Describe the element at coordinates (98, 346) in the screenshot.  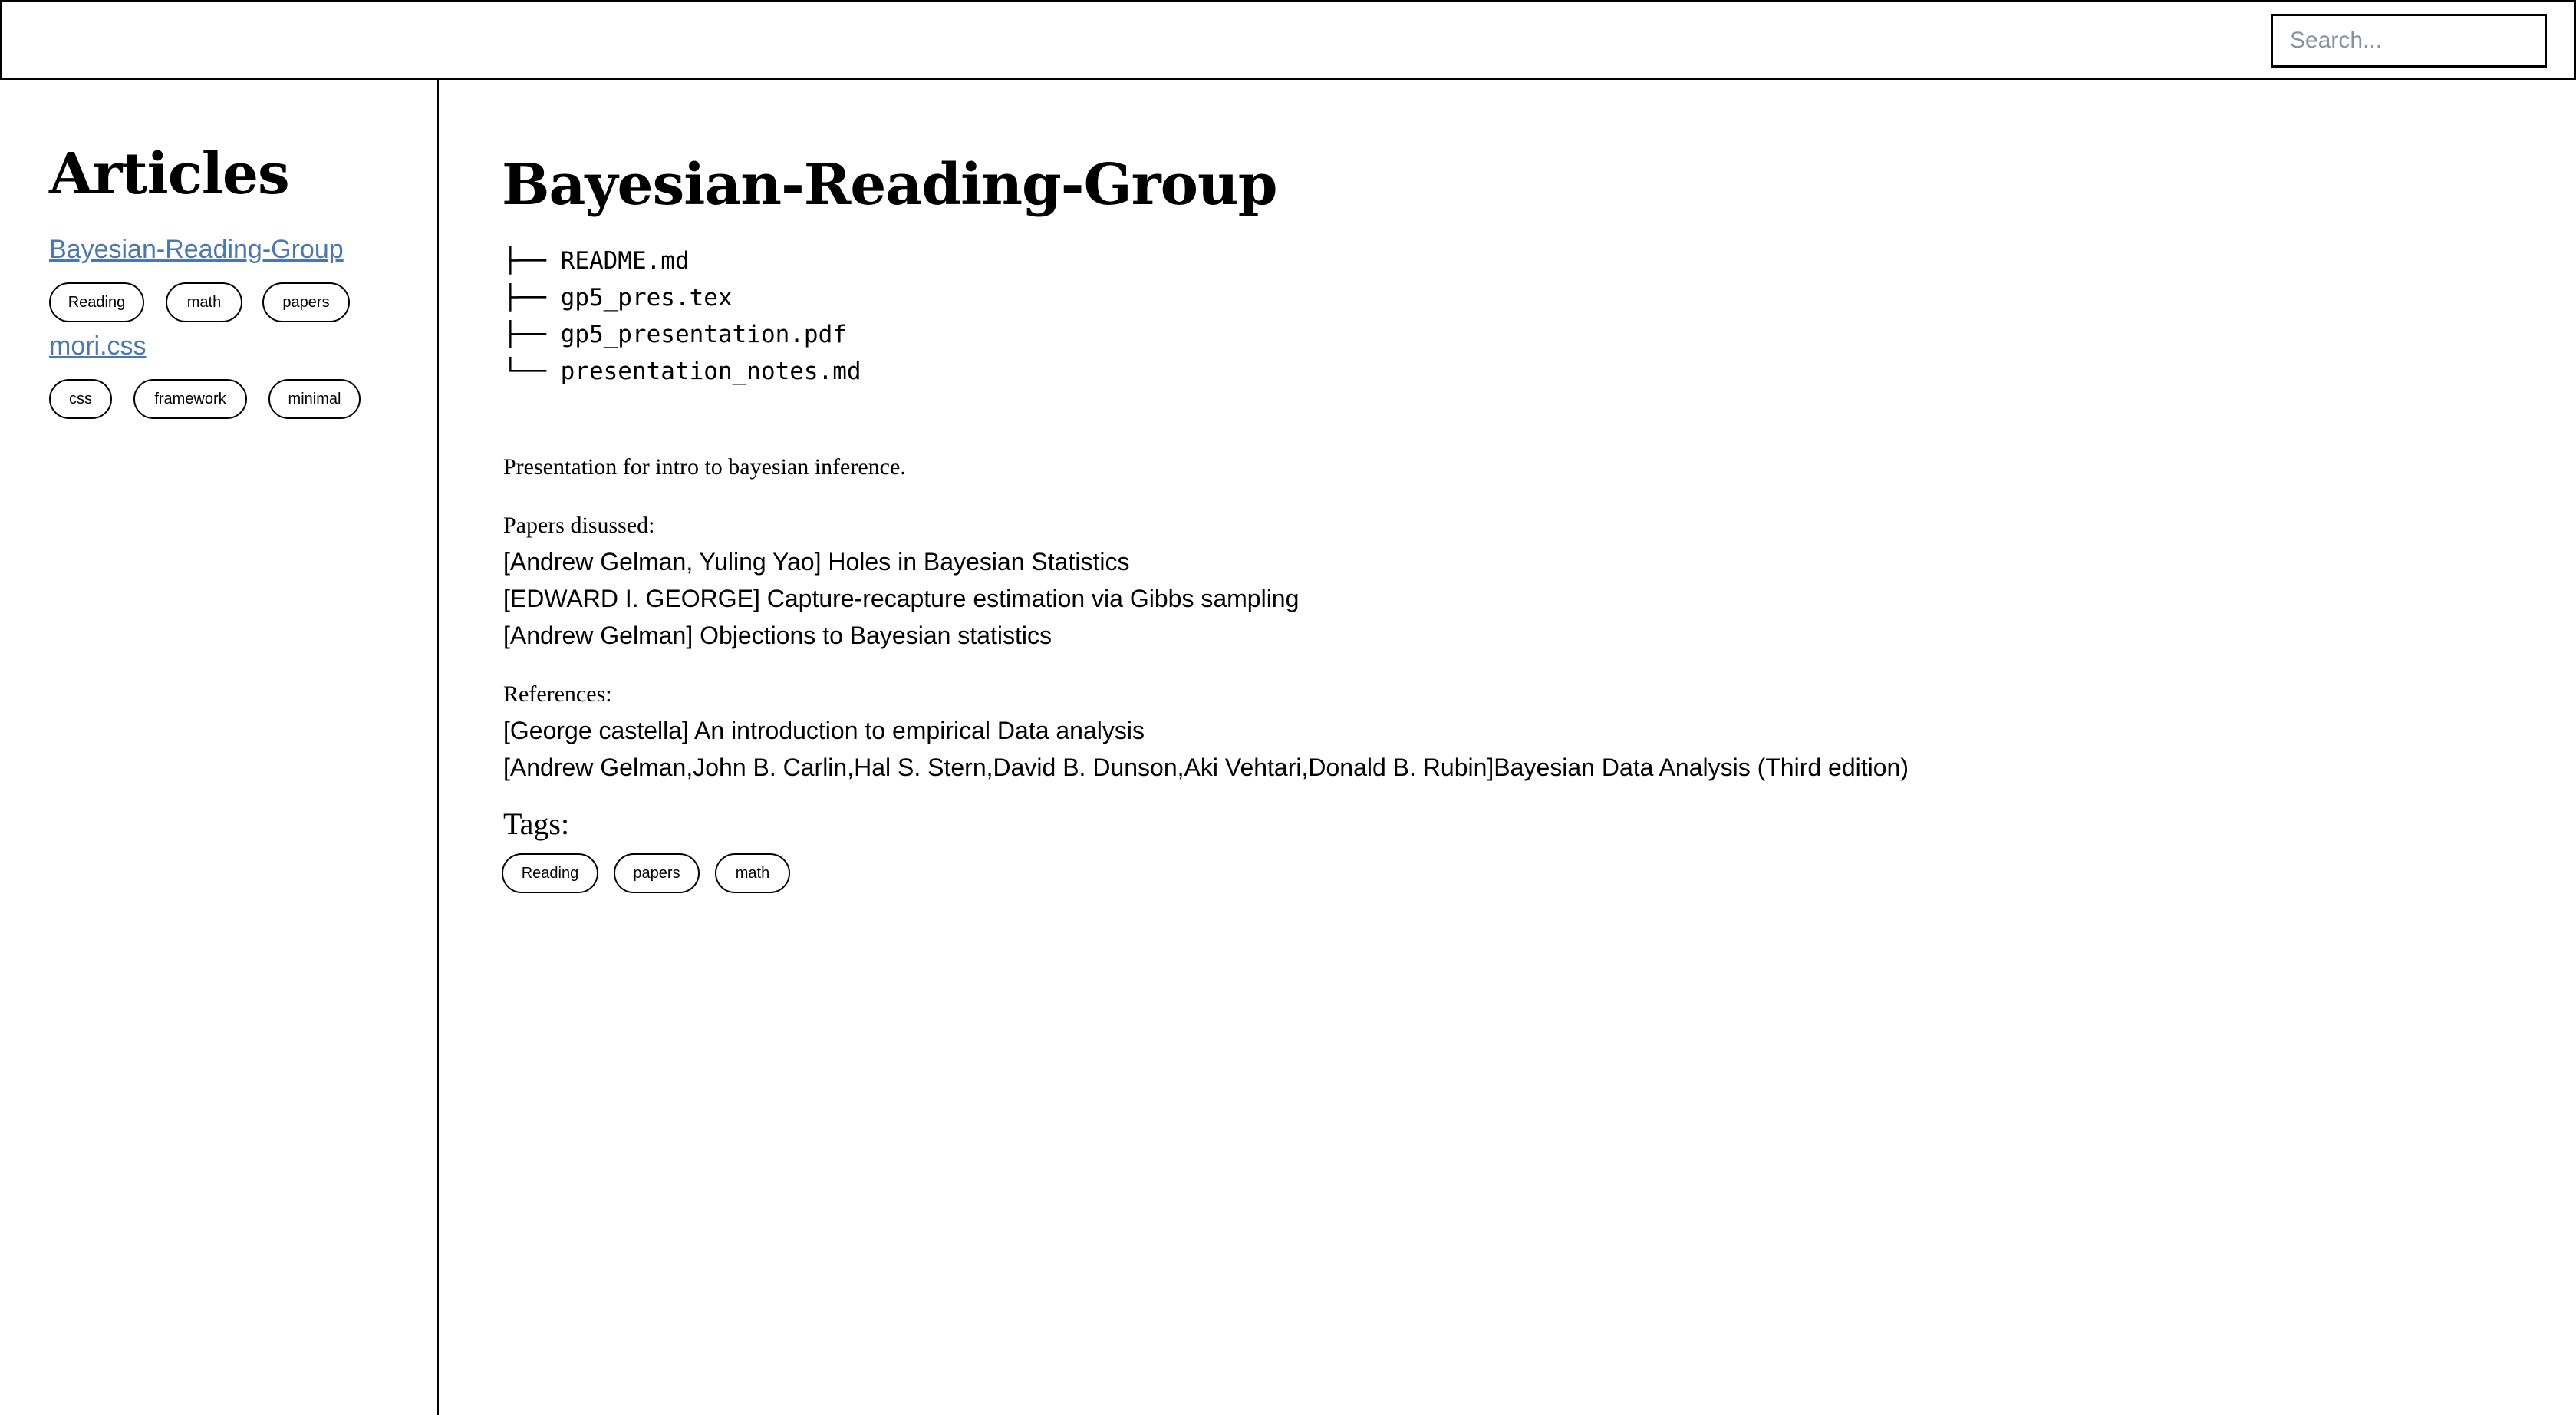
I see `article-link-mori-css: mori.css` at that location.